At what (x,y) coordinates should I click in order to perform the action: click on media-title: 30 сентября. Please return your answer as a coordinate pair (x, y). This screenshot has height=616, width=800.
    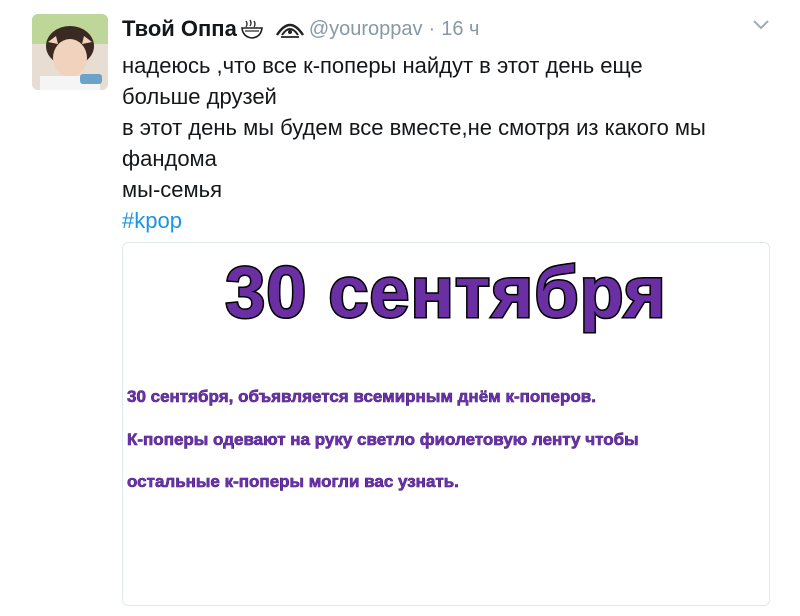
    Looking at the image, I should click on (445, 293).